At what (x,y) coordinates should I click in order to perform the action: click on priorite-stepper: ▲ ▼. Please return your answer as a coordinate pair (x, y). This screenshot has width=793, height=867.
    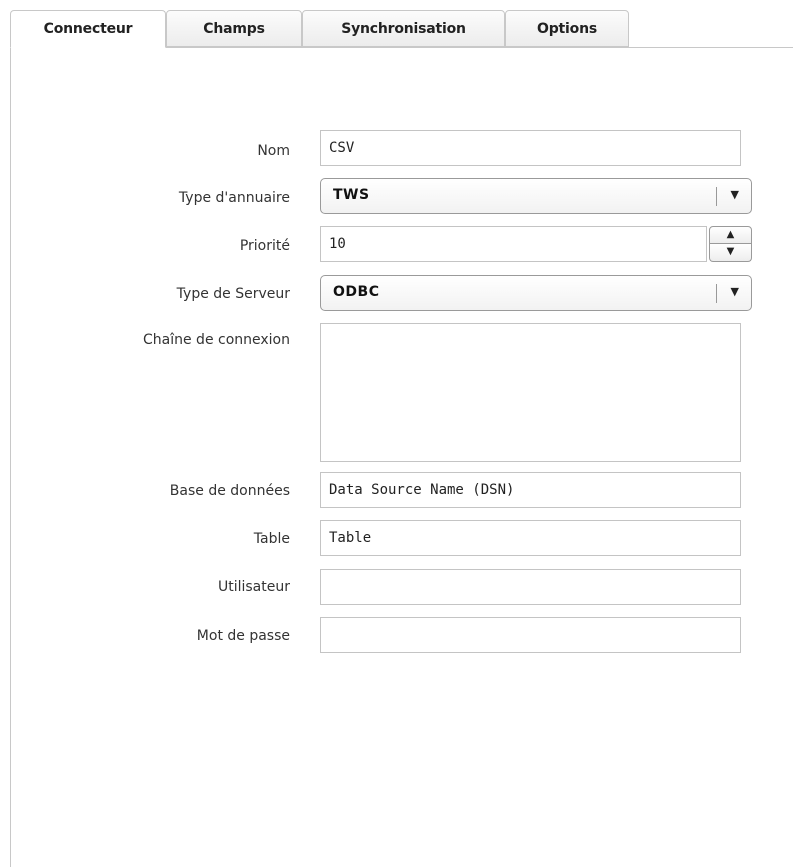
    Looking at the image, I should click on (536, 244).